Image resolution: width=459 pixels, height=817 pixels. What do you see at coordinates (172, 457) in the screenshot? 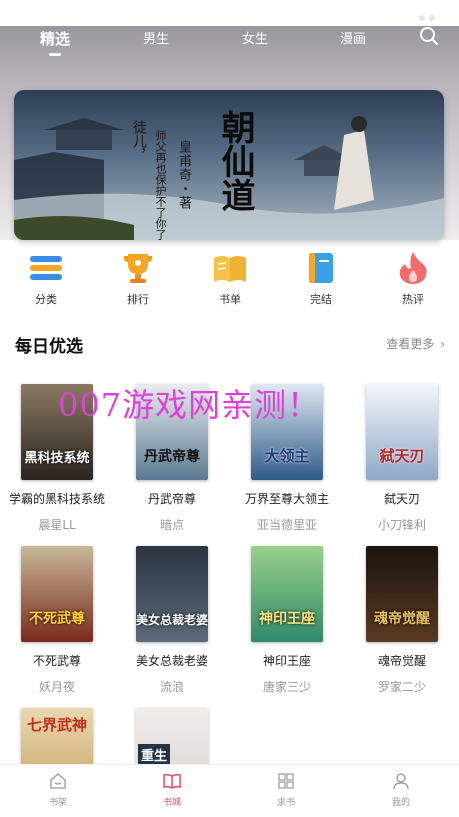
I see `book-cover-text: 丹武帝尊` at bounding box center [172, 457].